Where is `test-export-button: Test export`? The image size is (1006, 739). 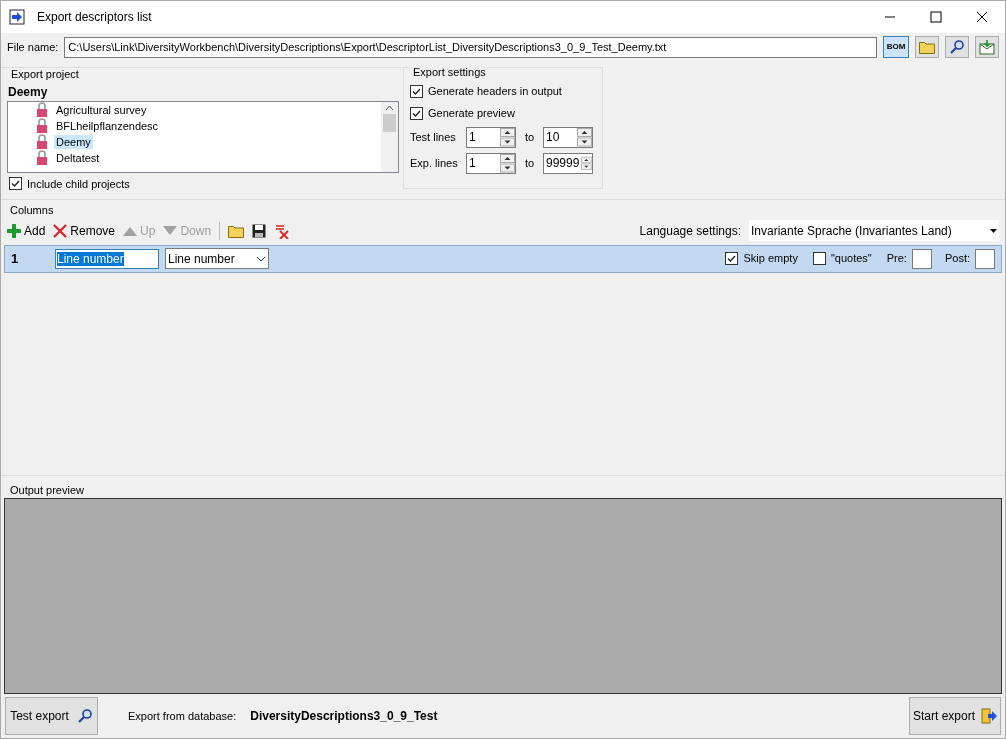
test-export-button: Test export is located at coordinates (51, 716).